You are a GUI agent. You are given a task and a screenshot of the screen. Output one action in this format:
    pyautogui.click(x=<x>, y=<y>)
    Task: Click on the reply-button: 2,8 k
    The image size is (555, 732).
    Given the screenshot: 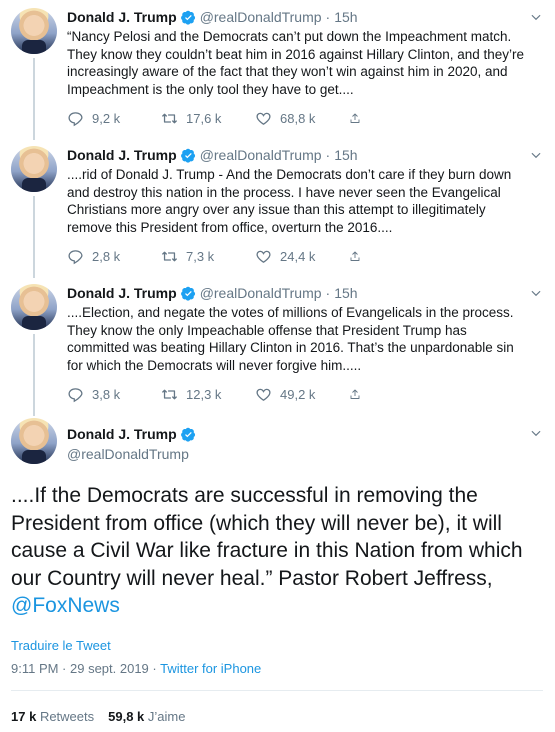 What is the action you would take?
    pyautogui.click(x=114, y=256)
    